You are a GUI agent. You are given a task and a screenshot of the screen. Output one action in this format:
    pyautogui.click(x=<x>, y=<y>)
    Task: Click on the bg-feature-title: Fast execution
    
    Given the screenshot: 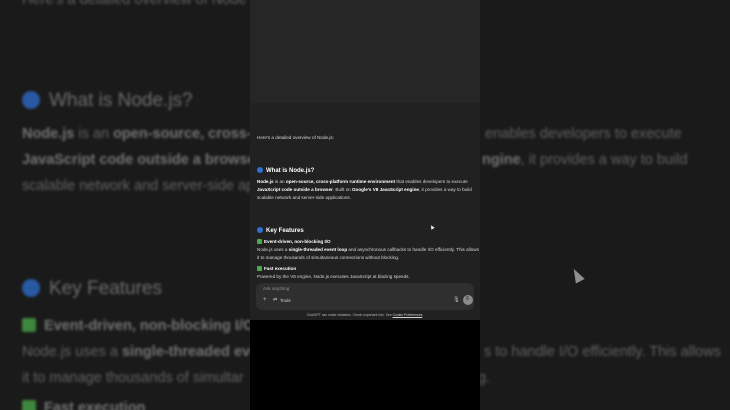 What is the action you would take?
    pyautogui.click(x=84, y=405)
    